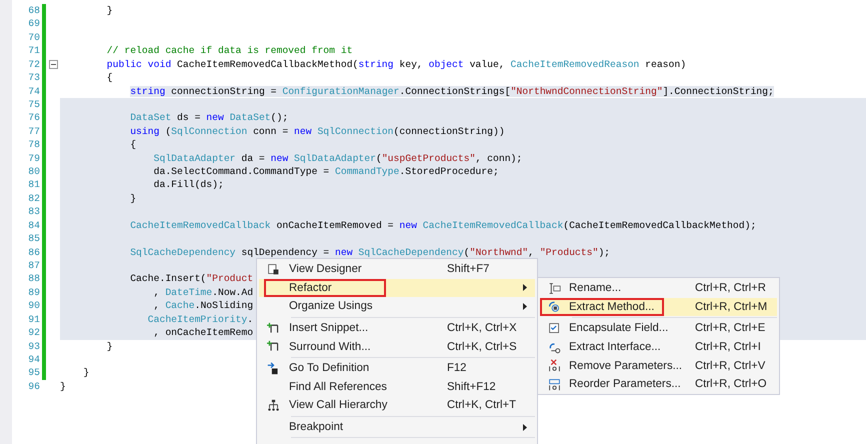 The width and height of the screenshot is (866, 444). I want to click on line-number: 83, so click(34, 212).